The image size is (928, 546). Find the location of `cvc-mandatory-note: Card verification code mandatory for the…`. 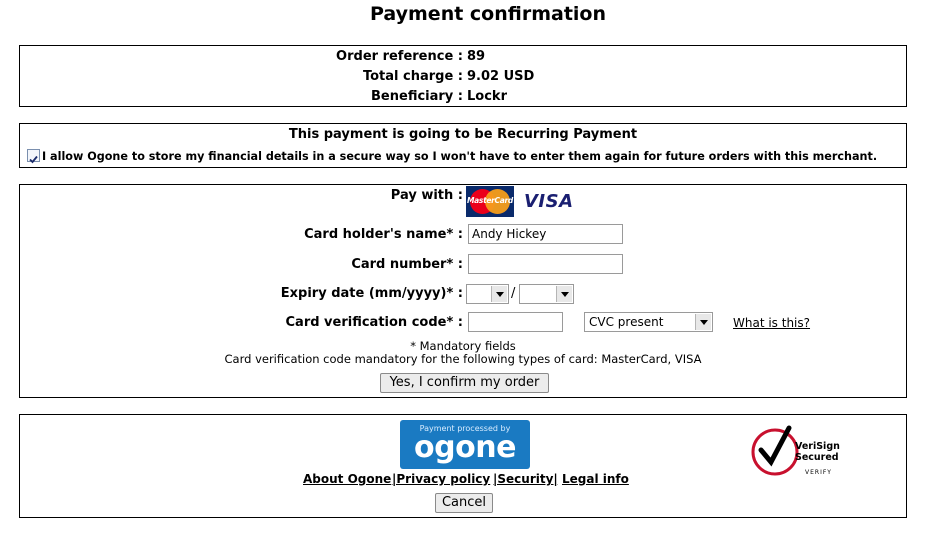

cvc-mandatory-note: Card verification code mandatory for the… is located at coordinates (463, 359).